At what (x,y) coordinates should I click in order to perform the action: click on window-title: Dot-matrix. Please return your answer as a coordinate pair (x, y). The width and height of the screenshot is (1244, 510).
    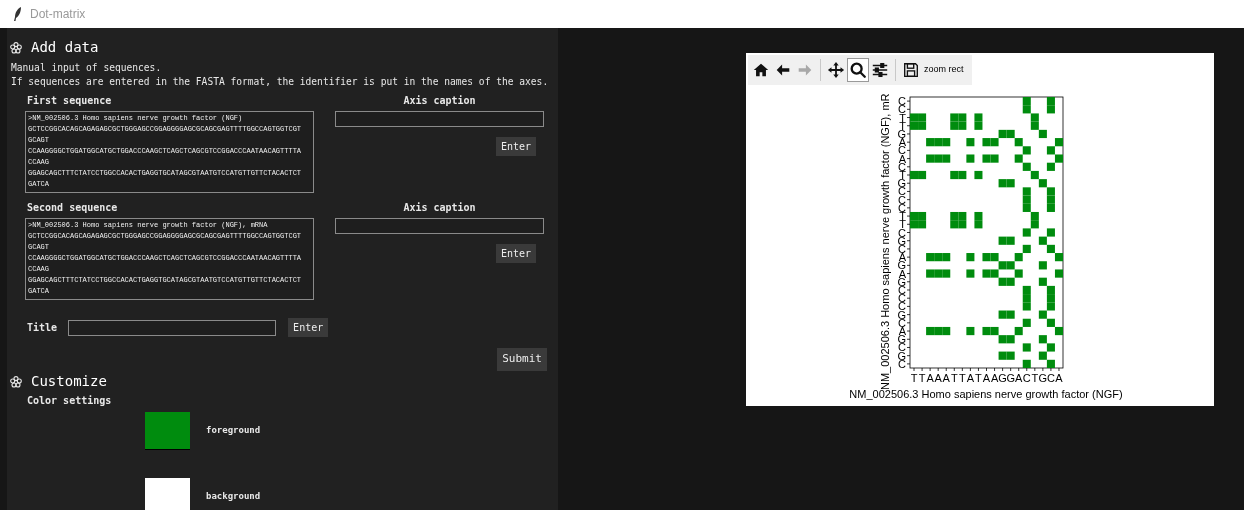
    Looking at the image, I should click on (58, 14).